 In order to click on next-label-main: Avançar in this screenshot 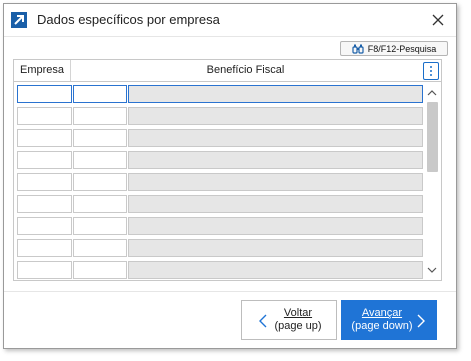, I will do `click(382, 313)`.